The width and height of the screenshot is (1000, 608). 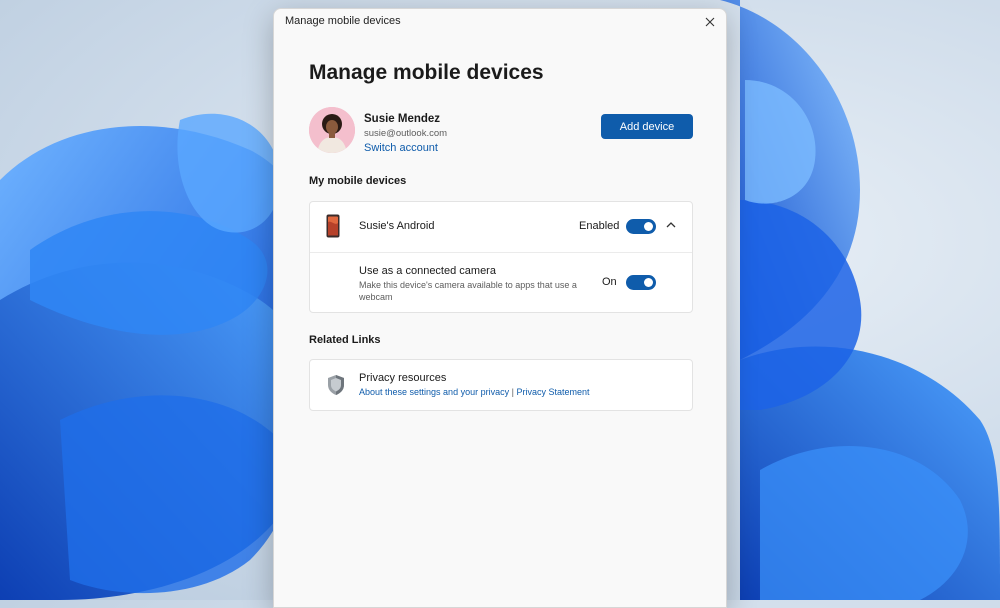 What do you see at coordinates (336, 385) in the screenshot?
I see `shield-icon` at bounding box center [336, 385].